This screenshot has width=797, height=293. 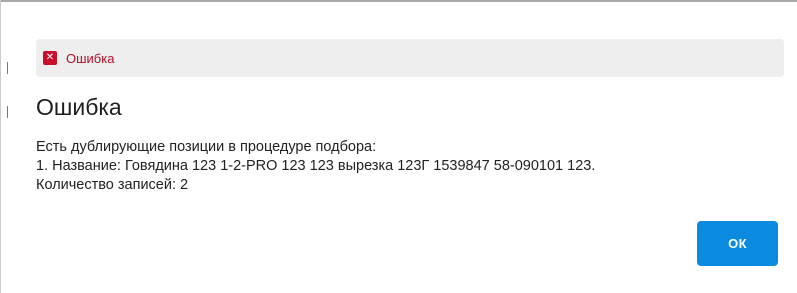 What do you see at coordinates (737, 243) in the screenshot?
I see `ok-button: ОК` at bounding box center [737, 243].